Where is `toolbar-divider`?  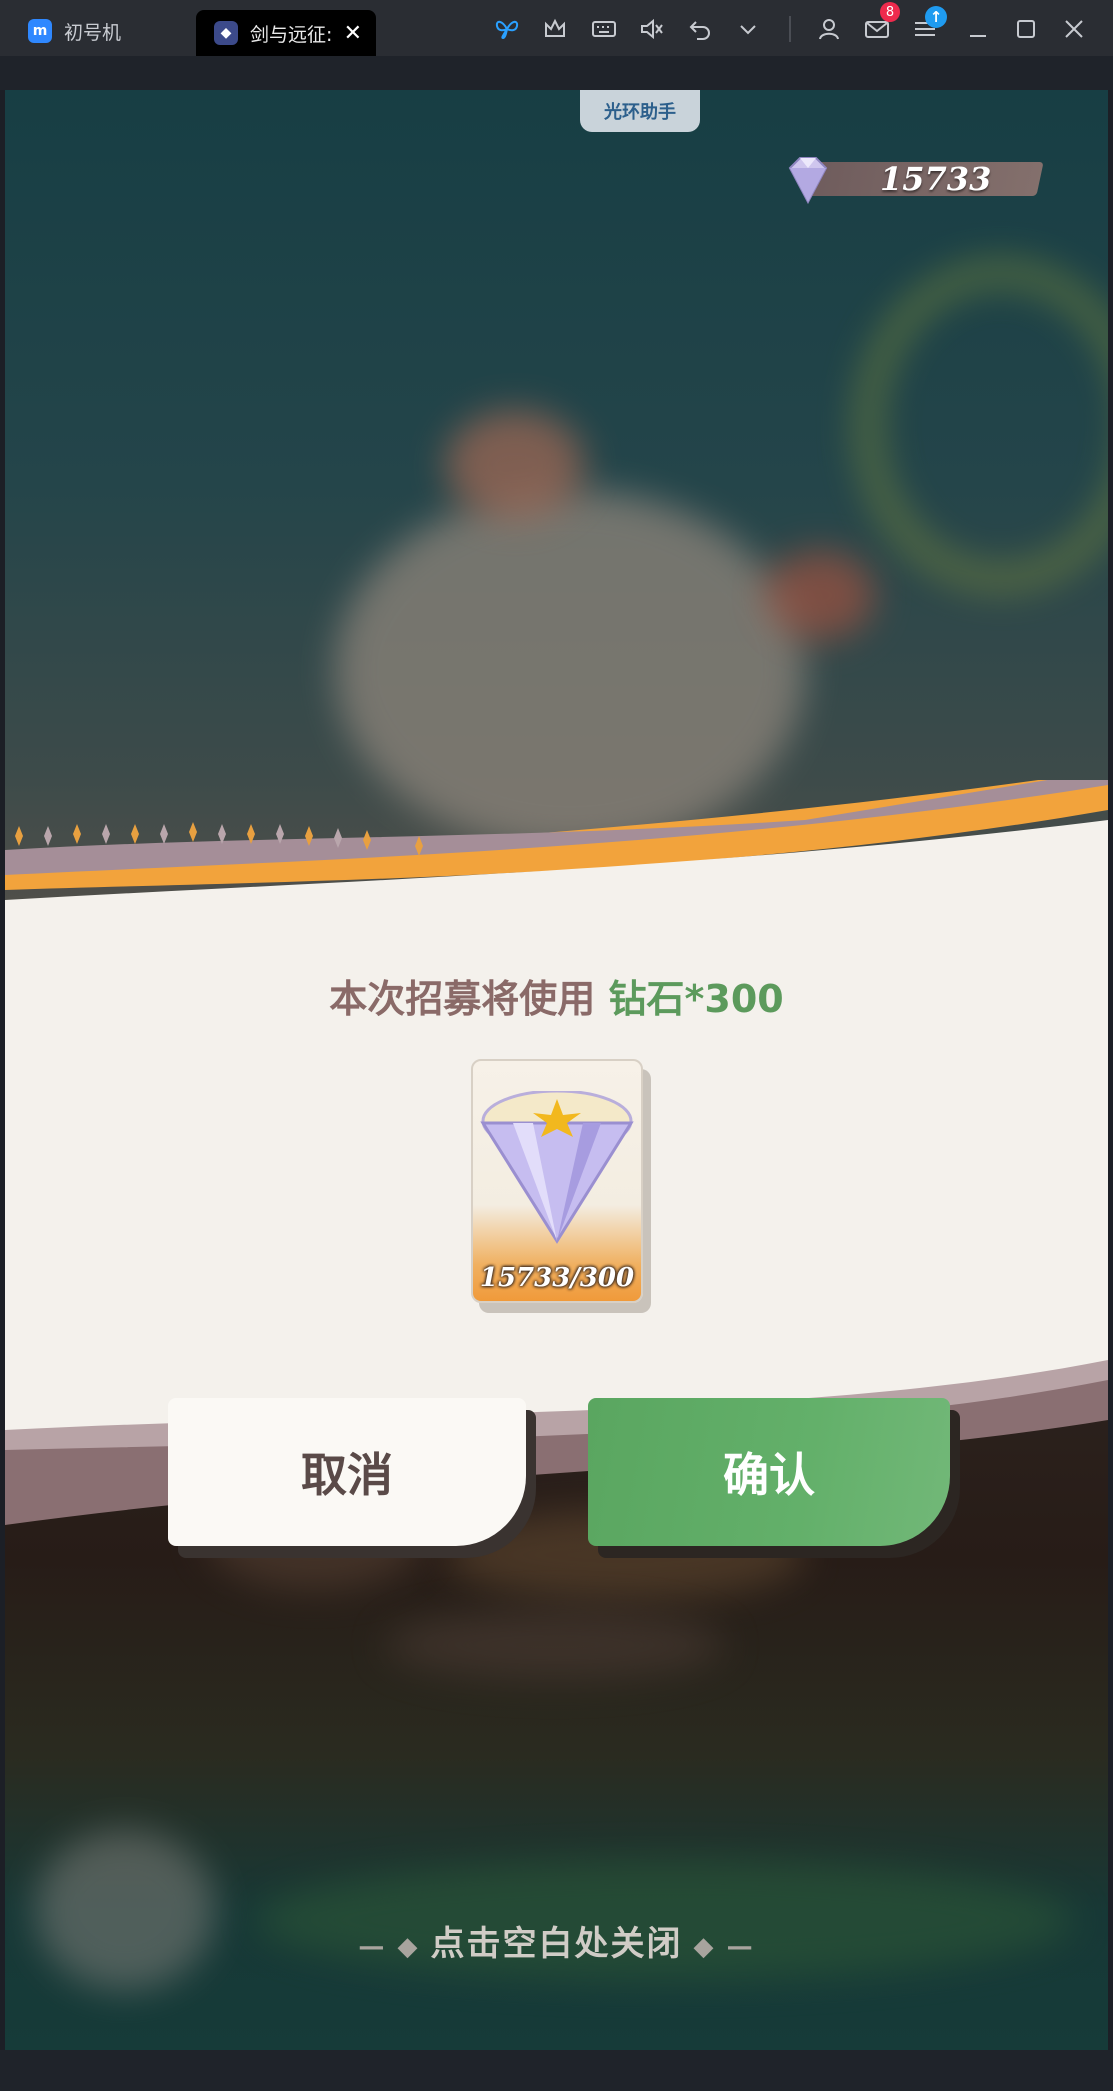
toolbar-divider is located at coordinates (790, 29).